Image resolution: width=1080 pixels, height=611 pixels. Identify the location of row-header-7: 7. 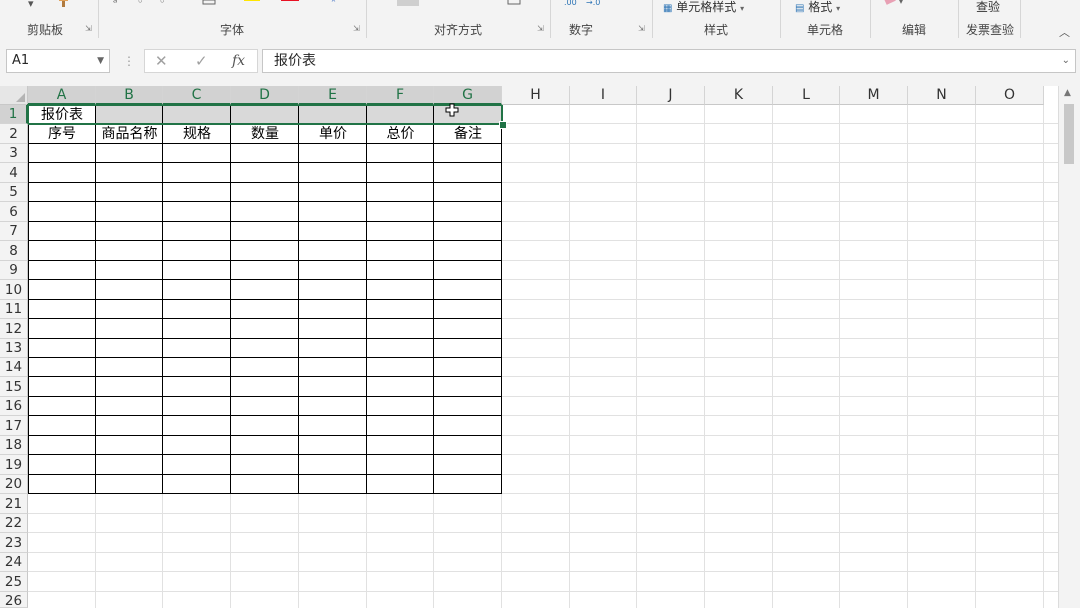
(14, 231).